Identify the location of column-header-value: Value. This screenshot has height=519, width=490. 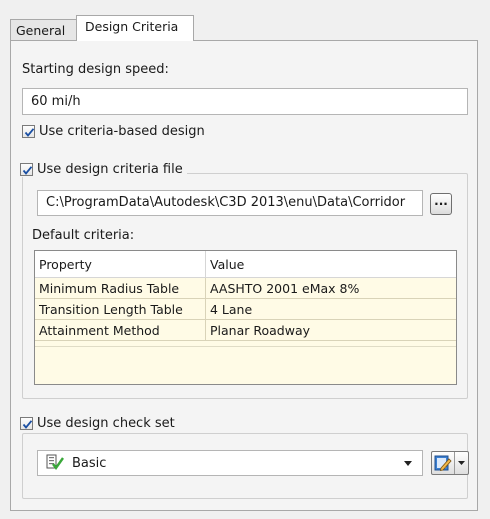
(330, 264).